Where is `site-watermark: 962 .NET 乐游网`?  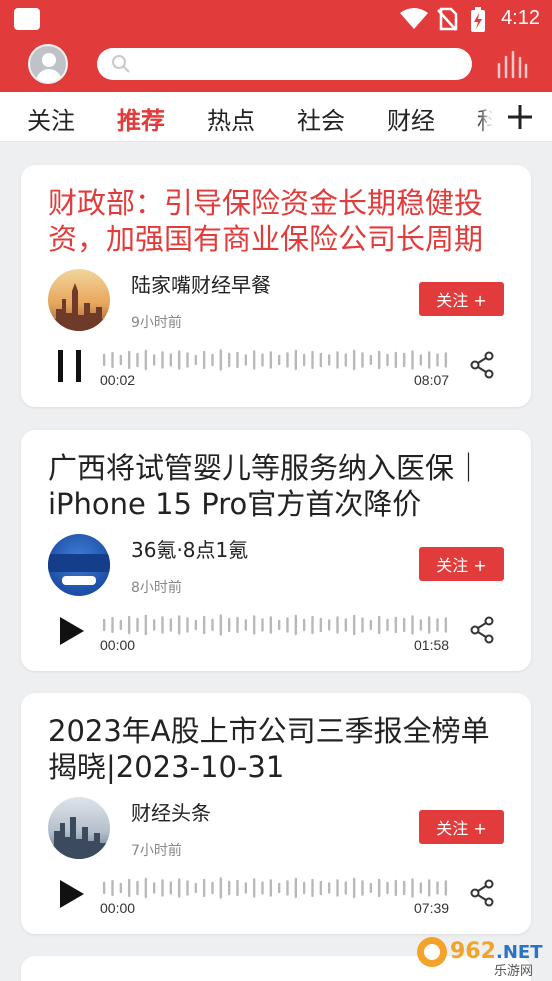
site-watermark: 962 .NET 乐游网 is located at coordinates (480, 957).